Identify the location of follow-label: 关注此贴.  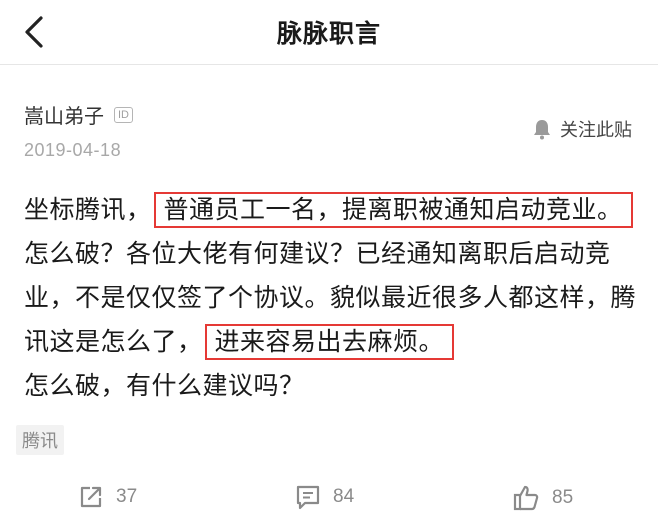
(596, 130).